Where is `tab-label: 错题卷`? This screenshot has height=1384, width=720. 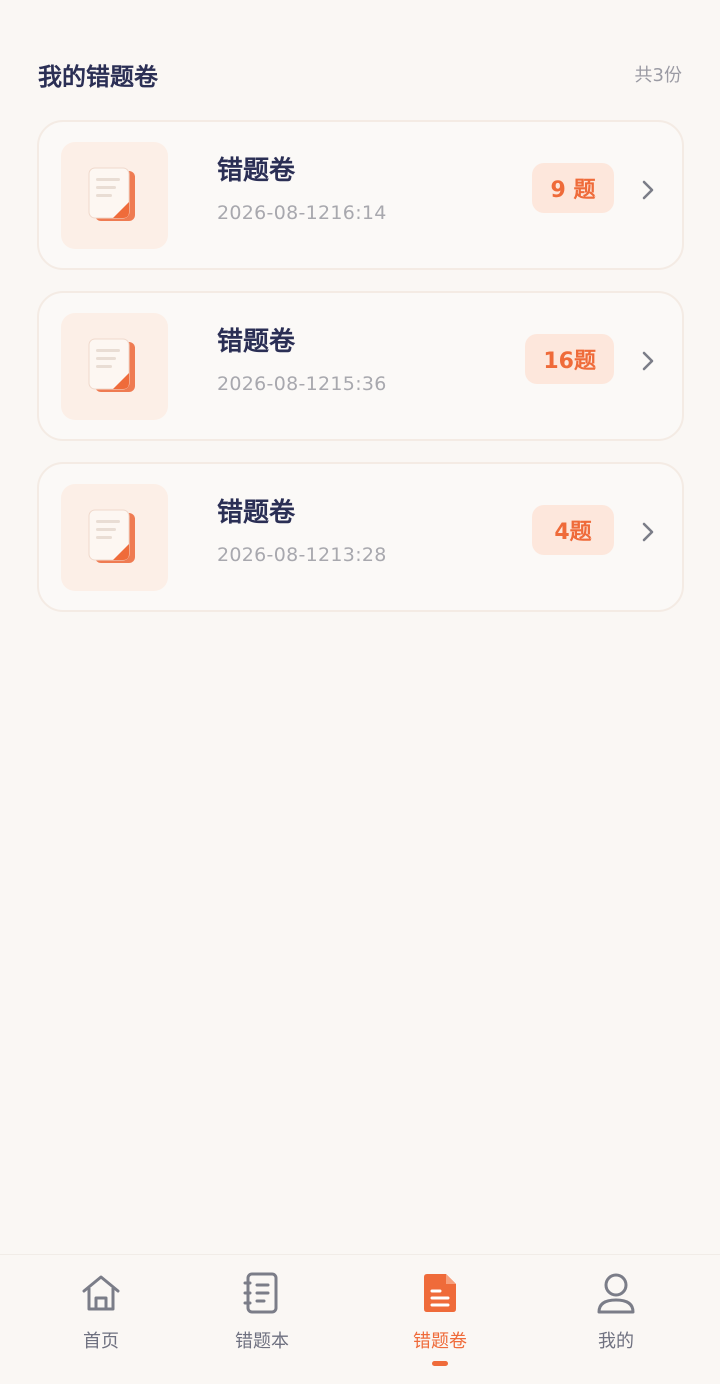
tab-label: 错题卷 is located at coordinates (440, 1341).